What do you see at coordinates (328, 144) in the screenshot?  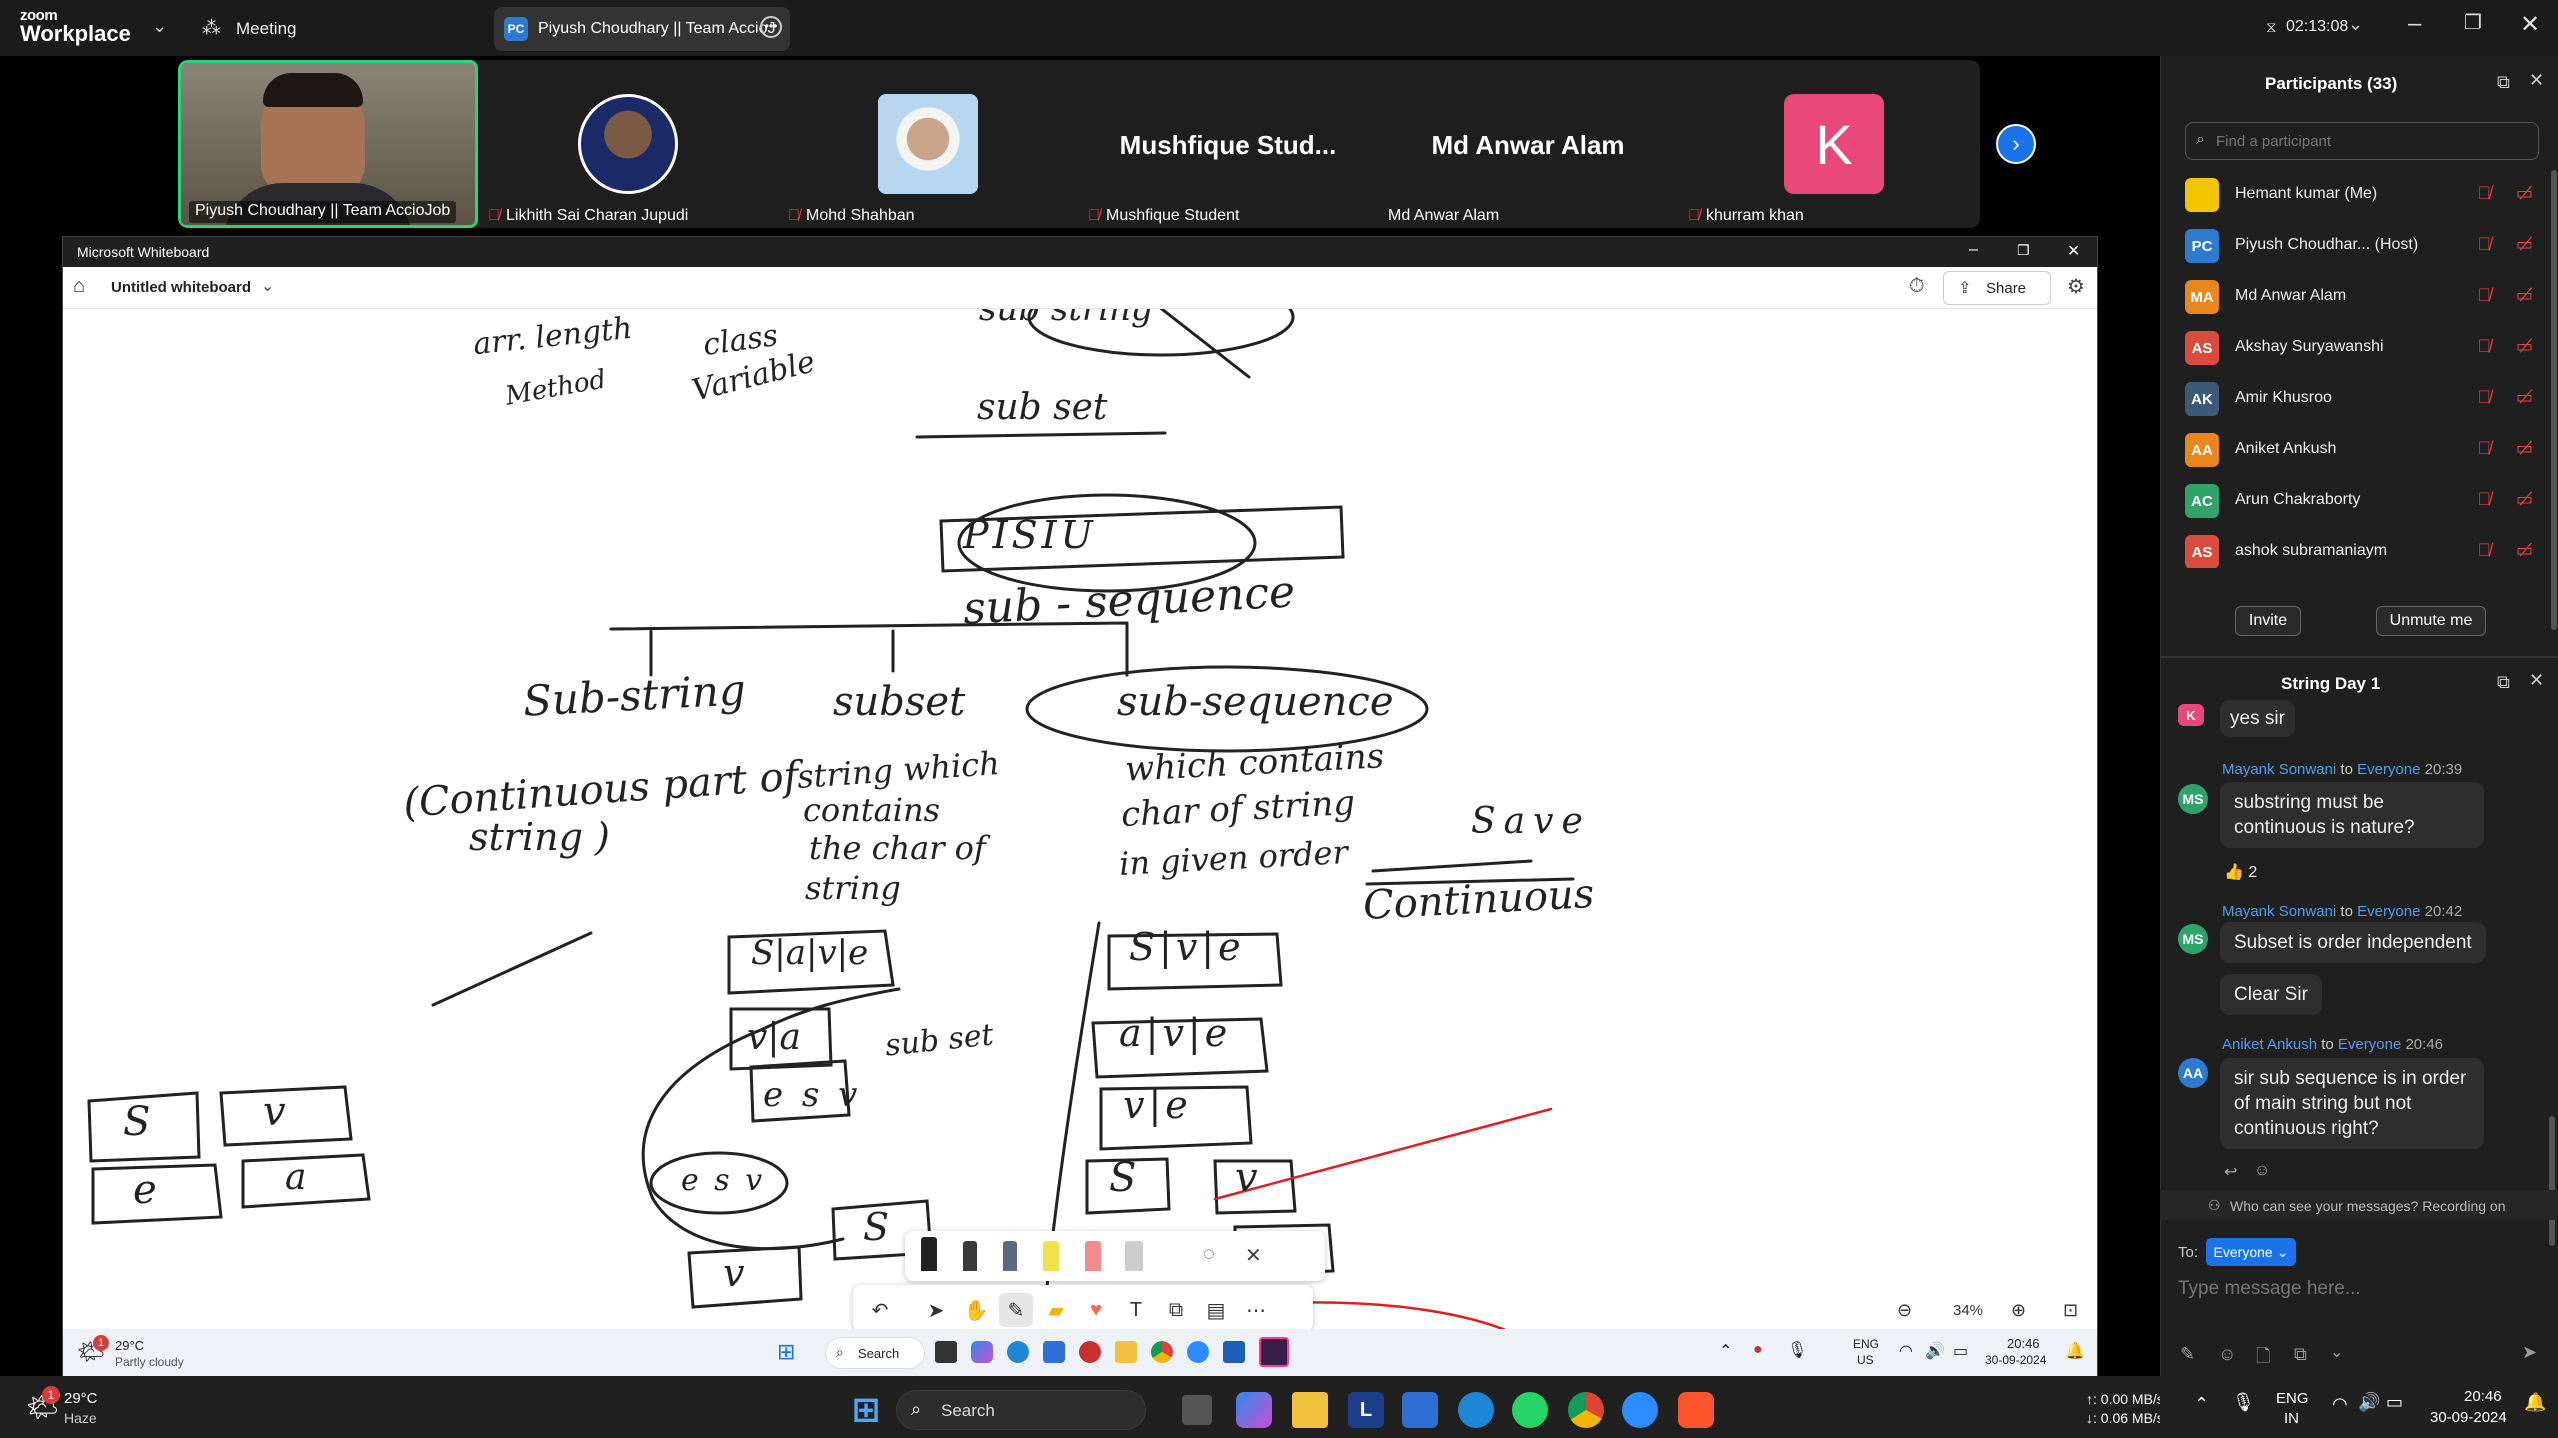 I see `video-tile-piyush: Piyush Choudhary || Team AccioJob` at bounding box center [328, 144].